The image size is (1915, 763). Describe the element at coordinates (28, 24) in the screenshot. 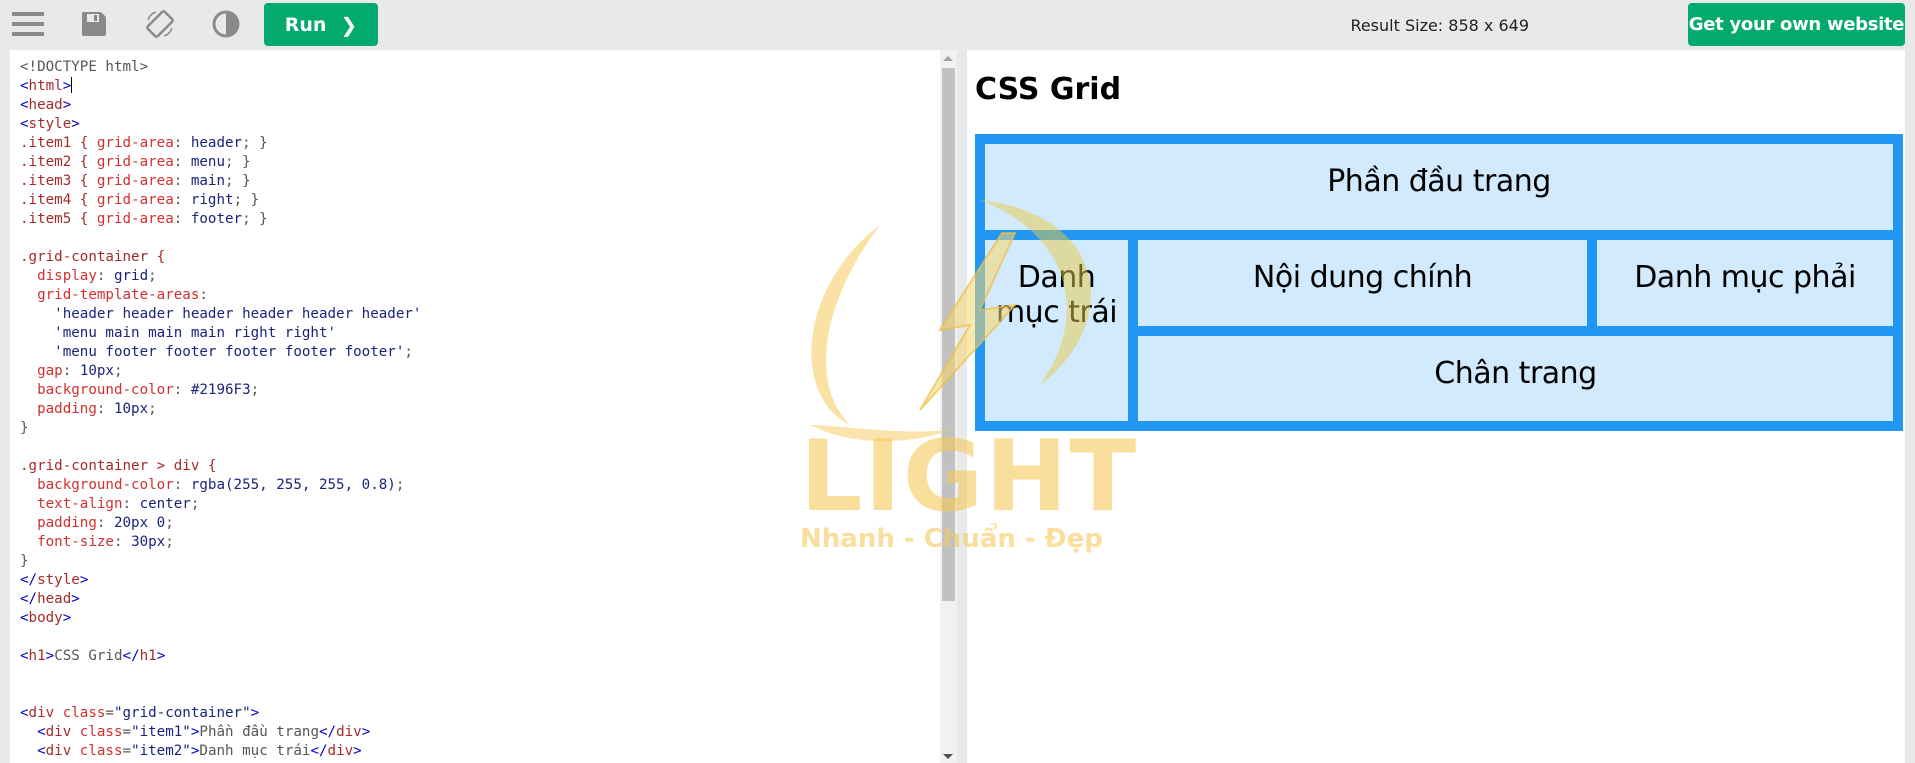

I see `menu-icon` at that location.